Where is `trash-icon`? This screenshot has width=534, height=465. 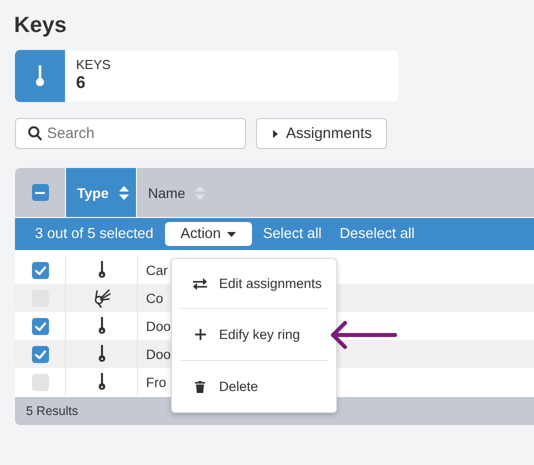 trash-icon is located at coordinates (200, 386).